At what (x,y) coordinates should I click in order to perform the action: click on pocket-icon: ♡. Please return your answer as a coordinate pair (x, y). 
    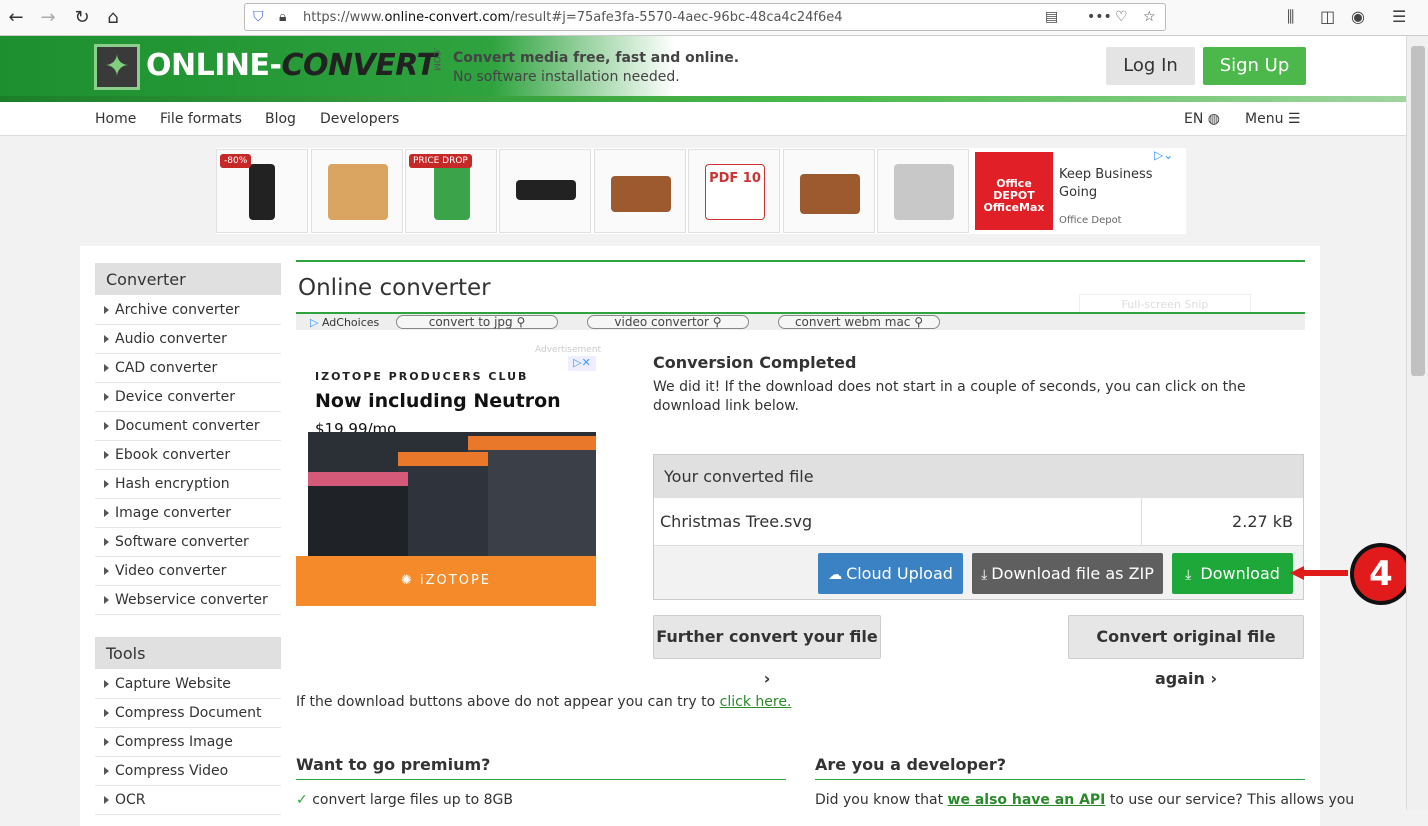
    Looking at the image, I should click on (1121, 17).